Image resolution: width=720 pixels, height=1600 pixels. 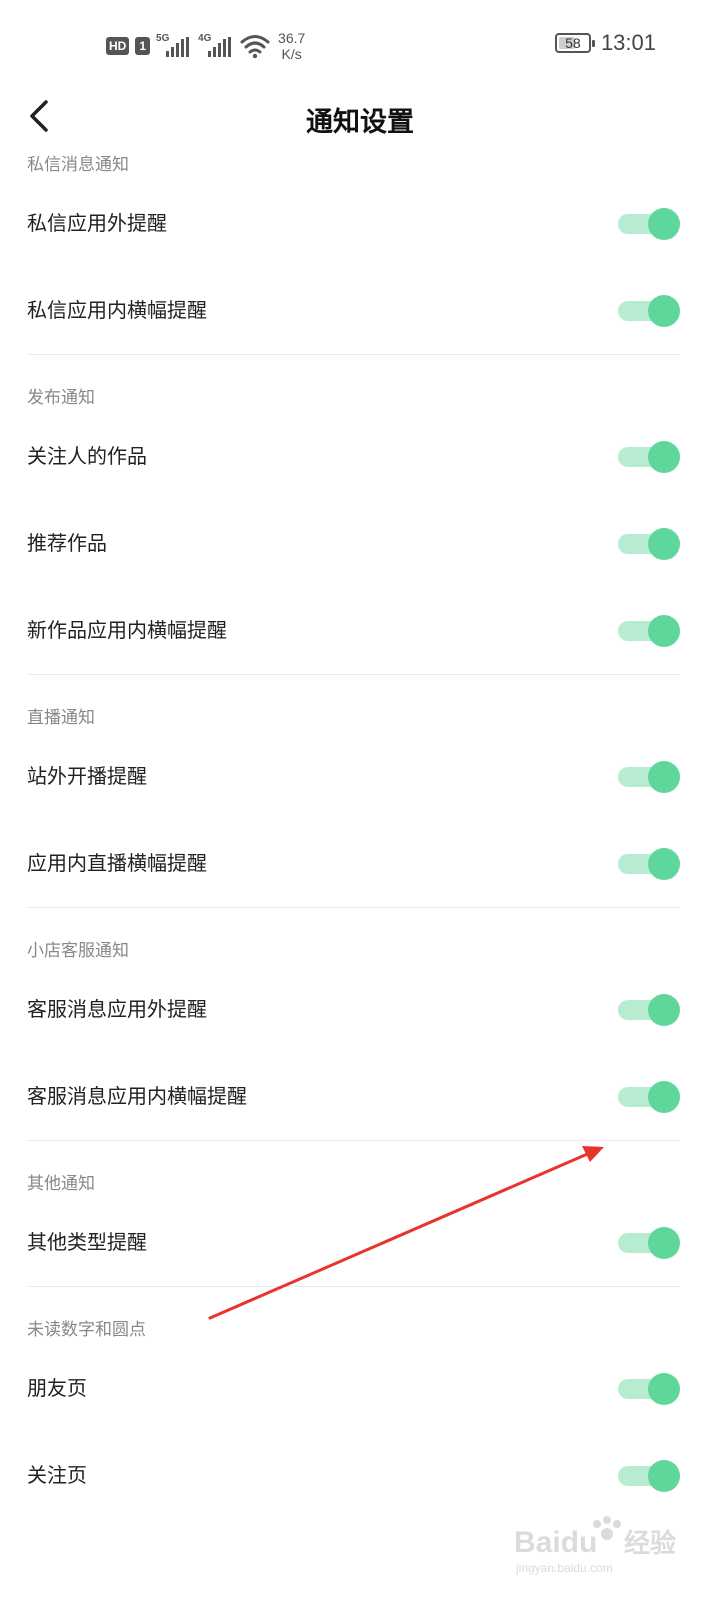 I want to click on baidu-jingyan-watermark: Baidu 经验 jingyan.baidu.com, so click(x=595, y=1545).